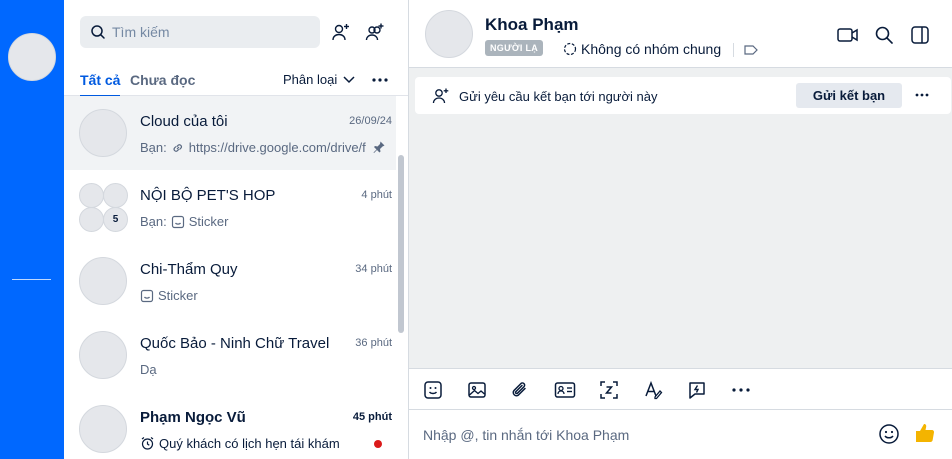 This screenshot has height=459, width=952. I want to click on attach-file-button, so click(520, 390).